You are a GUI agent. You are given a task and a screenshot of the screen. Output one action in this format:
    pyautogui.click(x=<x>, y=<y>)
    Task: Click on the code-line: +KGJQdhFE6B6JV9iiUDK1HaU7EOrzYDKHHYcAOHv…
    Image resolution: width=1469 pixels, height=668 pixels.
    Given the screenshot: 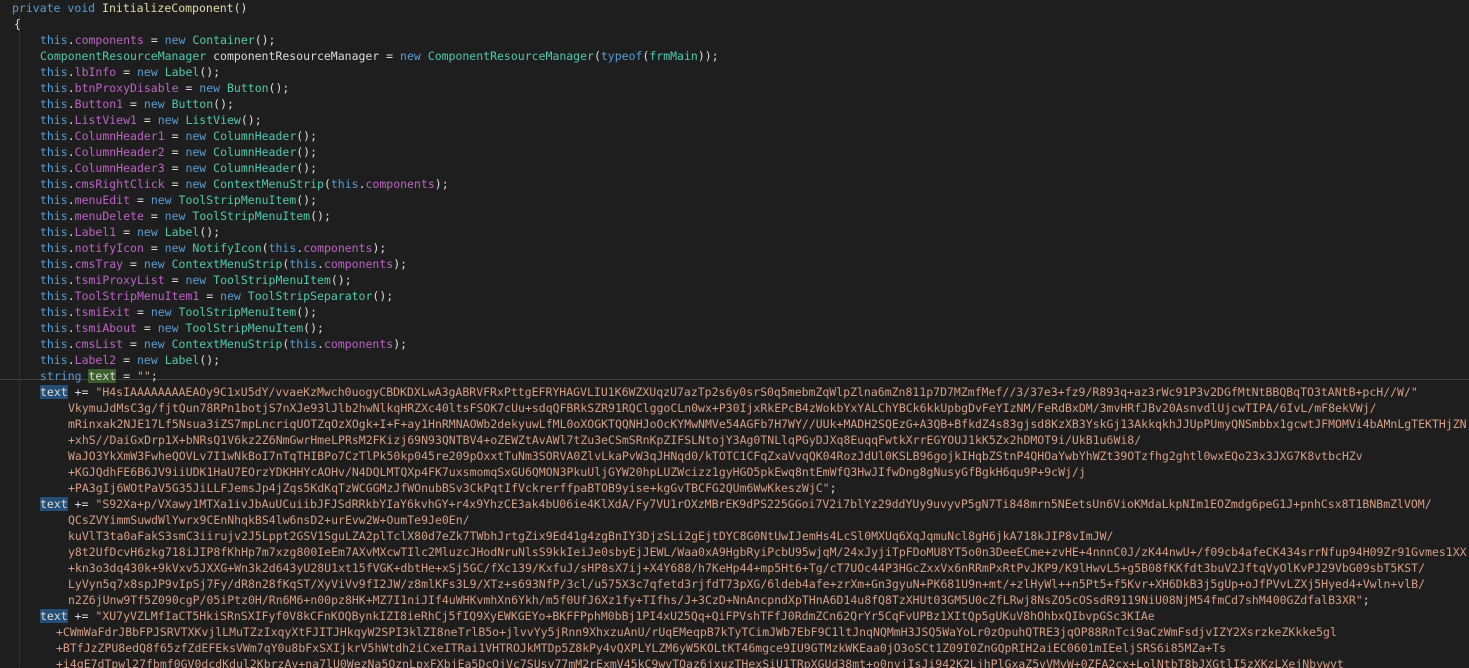 What is the action you would take?
    pyautogui.click(x=577, y=472)
    